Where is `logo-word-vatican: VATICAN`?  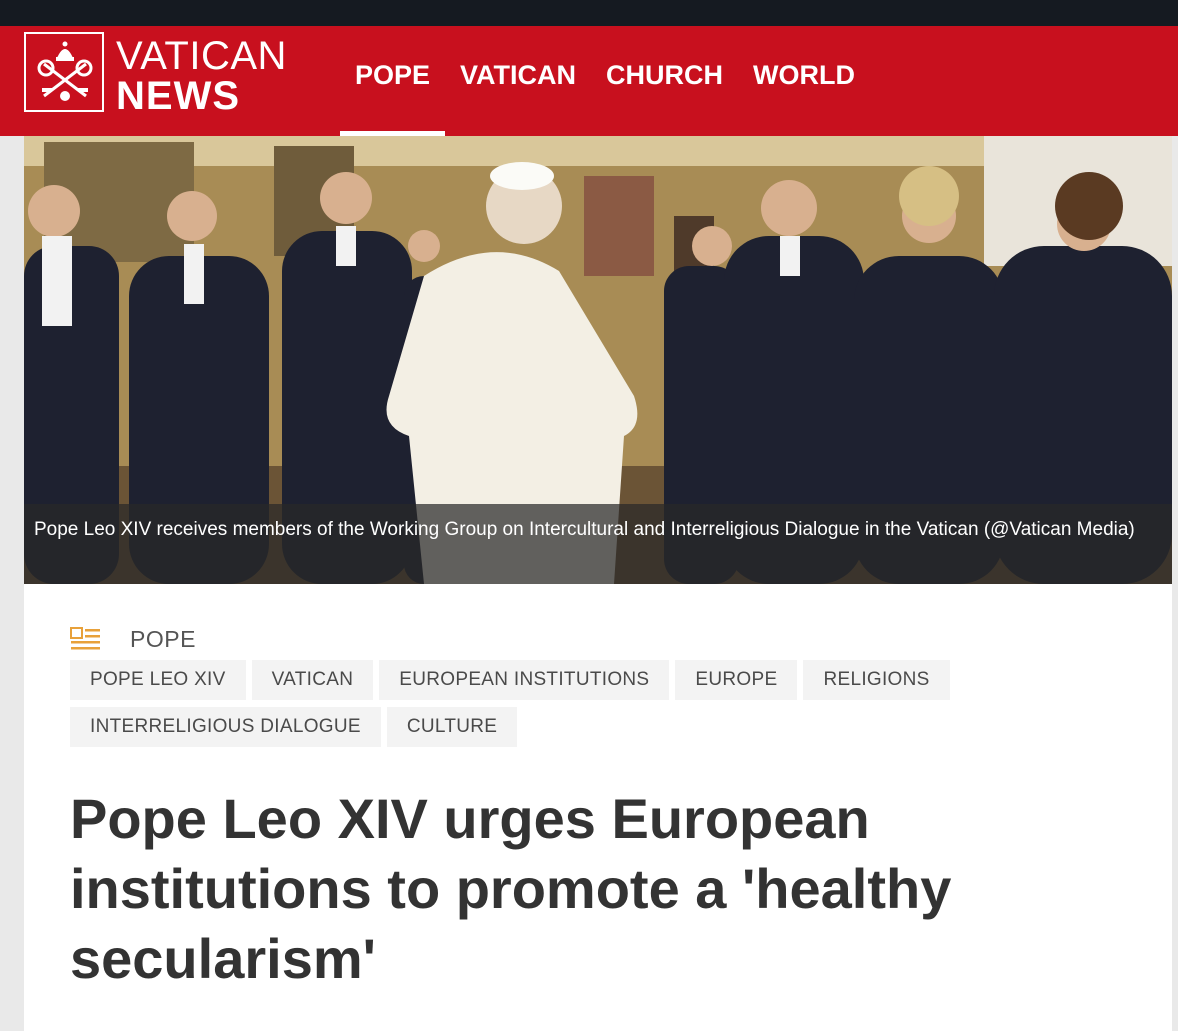 logo-word-vatican: VATICAN is located at coordinates (201, 56).